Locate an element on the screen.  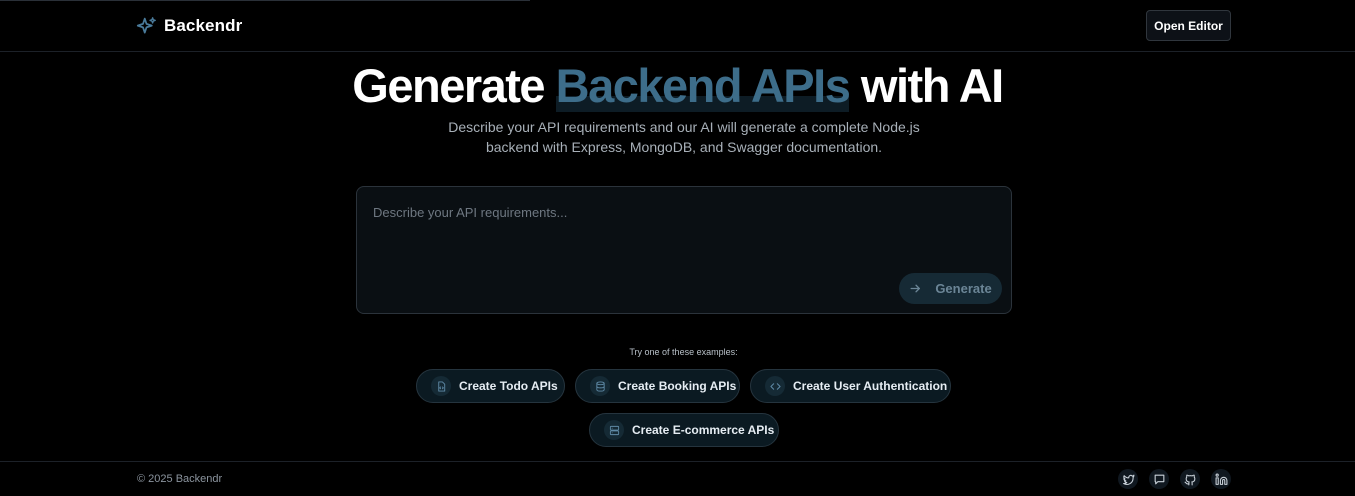
hero-title: Generate Backend APIs with AI is located at coordinates (677, 86).